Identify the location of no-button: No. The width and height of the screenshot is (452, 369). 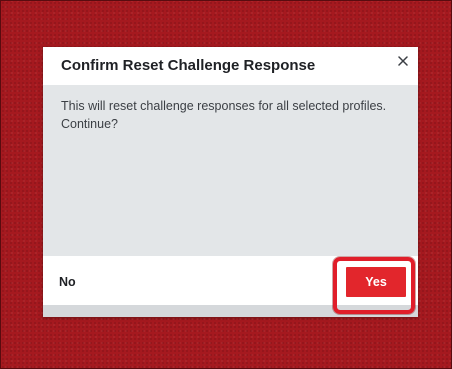
(79, 282).